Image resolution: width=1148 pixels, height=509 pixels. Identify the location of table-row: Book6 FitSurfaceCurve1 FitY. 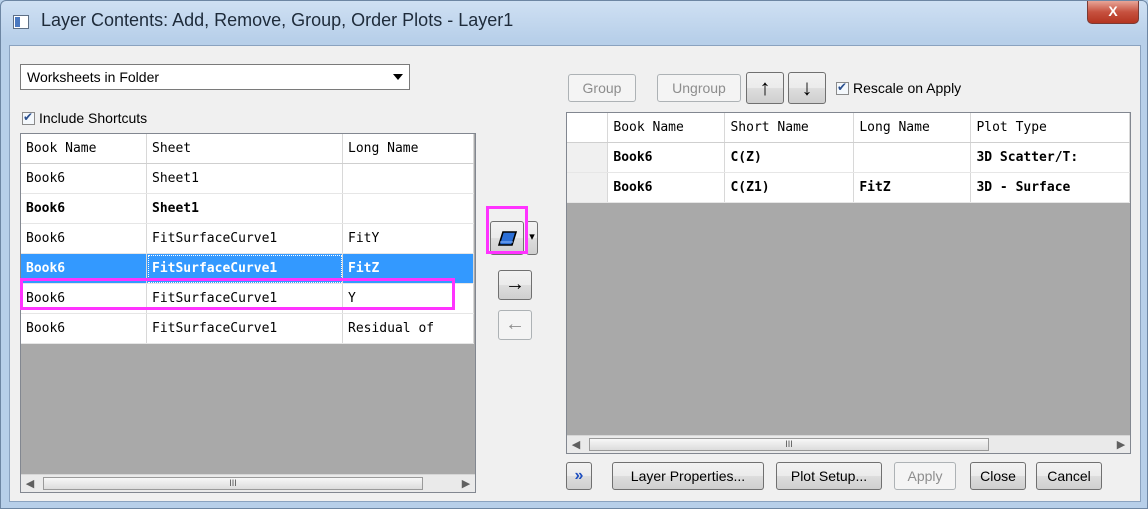
(247, 238).